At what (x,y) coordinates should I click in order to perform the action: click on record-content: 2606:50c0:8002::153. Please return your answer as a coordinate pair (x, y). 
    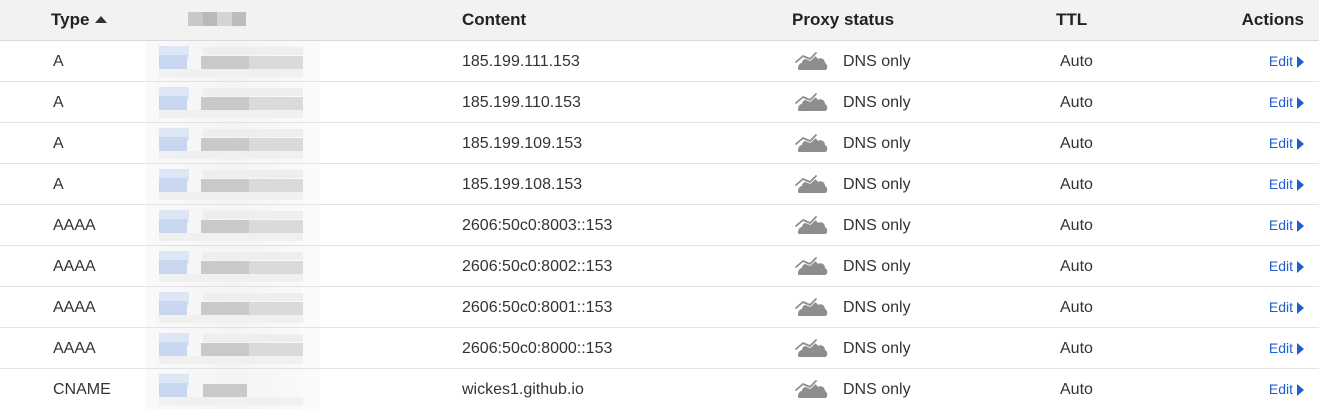
    Looking at the image, I should click on (537, 266).